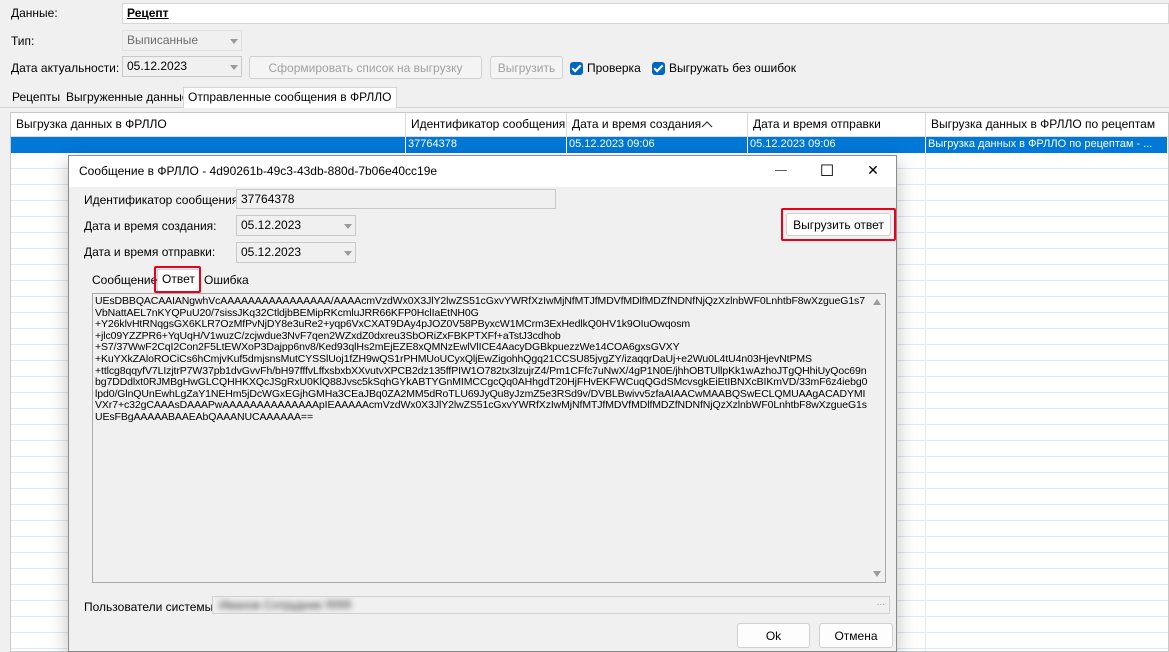 This screenshot has width=1169, height=652. I want to click on dialog-tab-message: Сообщение, so click(124, 281).